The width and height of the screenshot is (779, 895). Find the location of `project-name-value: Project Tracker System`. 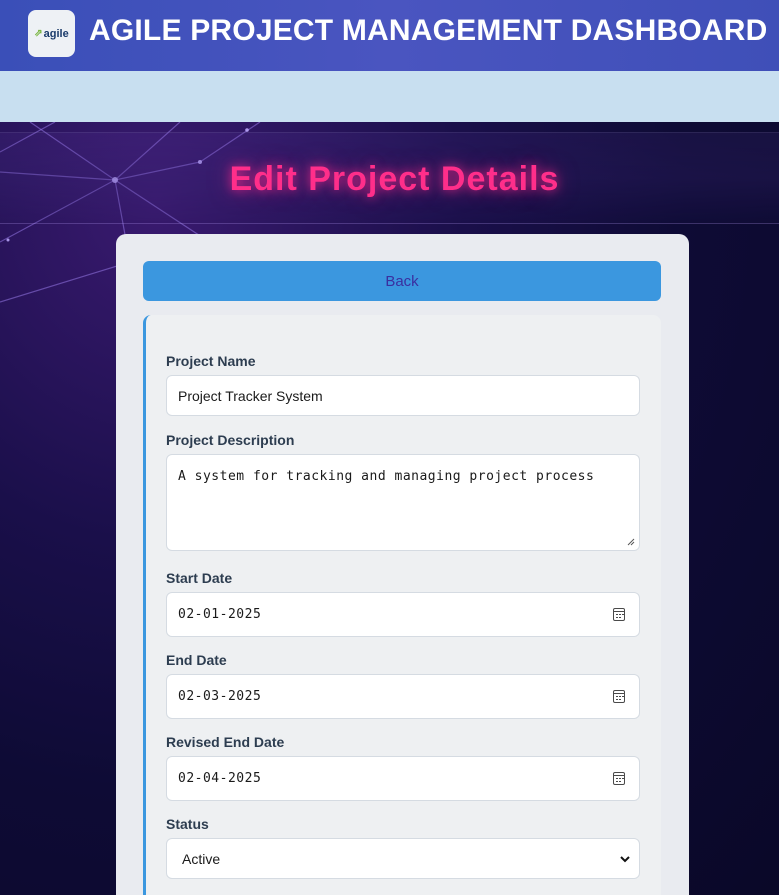

project-name-value: Project Tracker System is located at coordinates (250, 395).